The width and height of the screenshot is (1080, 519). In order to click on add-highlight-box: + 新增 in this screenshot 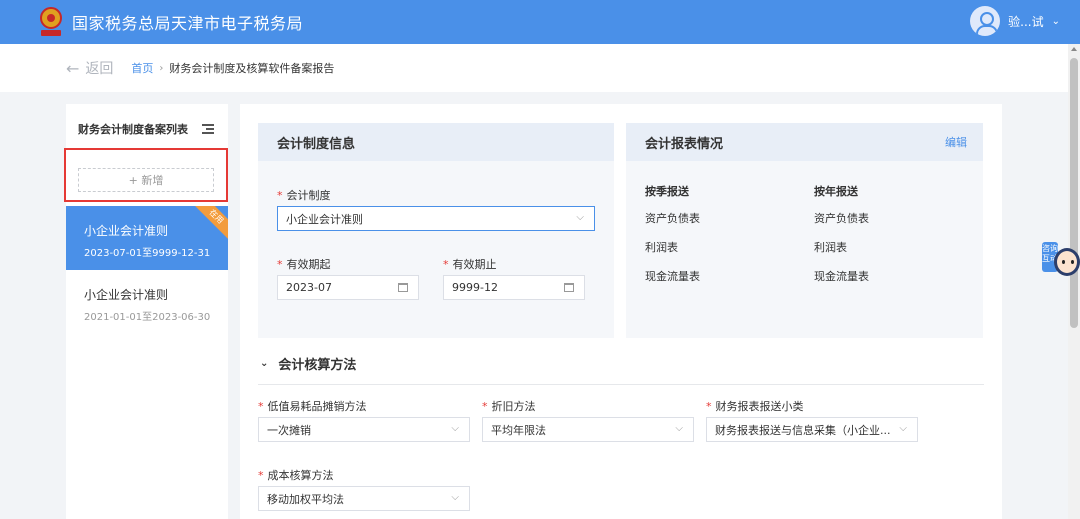, I will do `click(146, 175)`.